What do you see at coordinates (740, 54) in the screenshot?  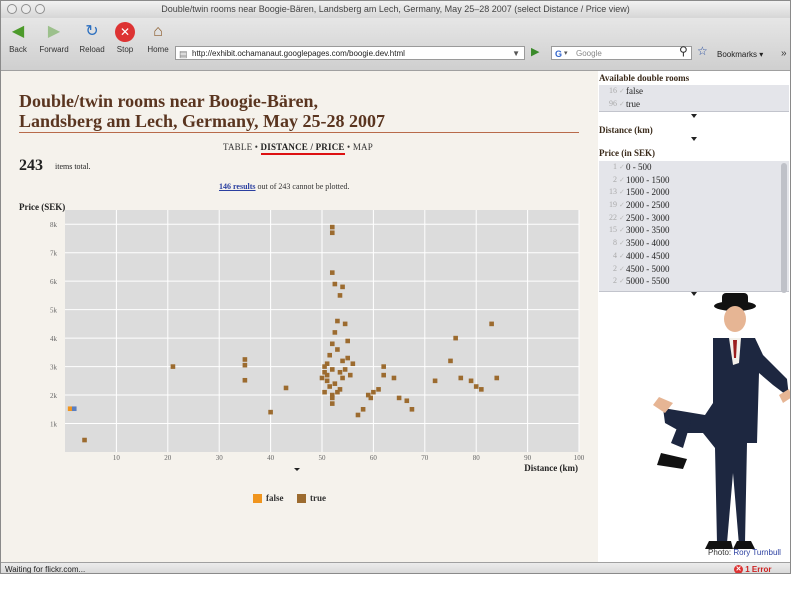 I see `bookmarks-menu: Bookmarks ▾` at bounding box center [740, 54].